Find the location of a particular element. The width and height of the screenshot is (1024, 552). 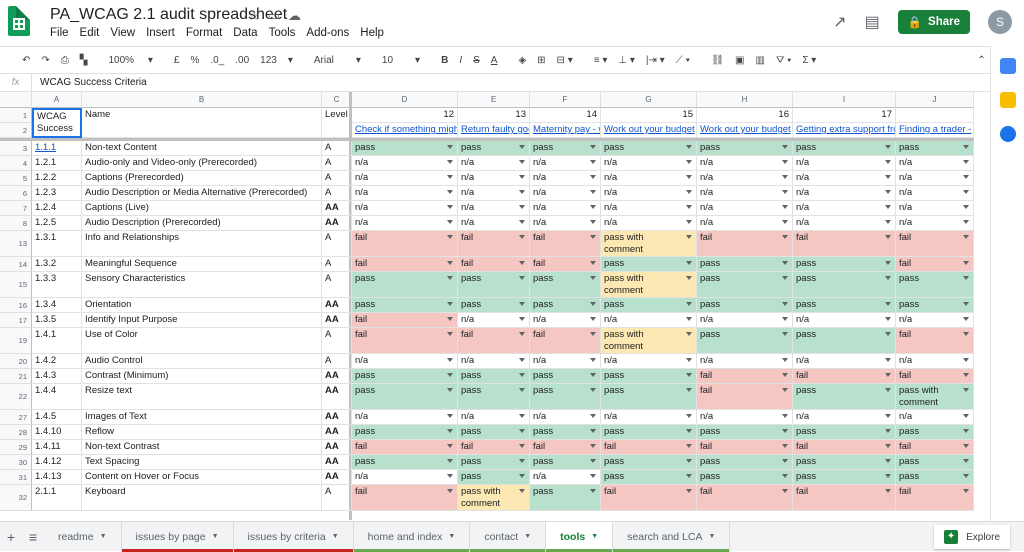

header-cell: Name is located at coordinates (202, 123).